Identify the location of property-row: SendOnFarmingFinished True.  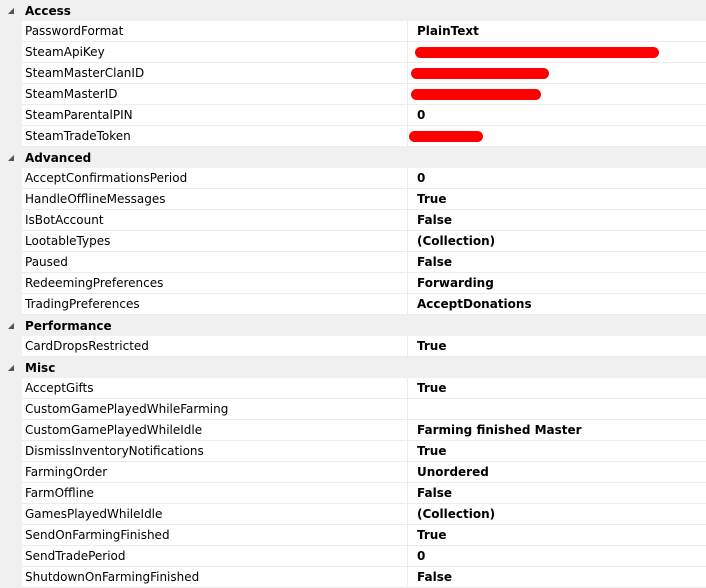
(353, 535).